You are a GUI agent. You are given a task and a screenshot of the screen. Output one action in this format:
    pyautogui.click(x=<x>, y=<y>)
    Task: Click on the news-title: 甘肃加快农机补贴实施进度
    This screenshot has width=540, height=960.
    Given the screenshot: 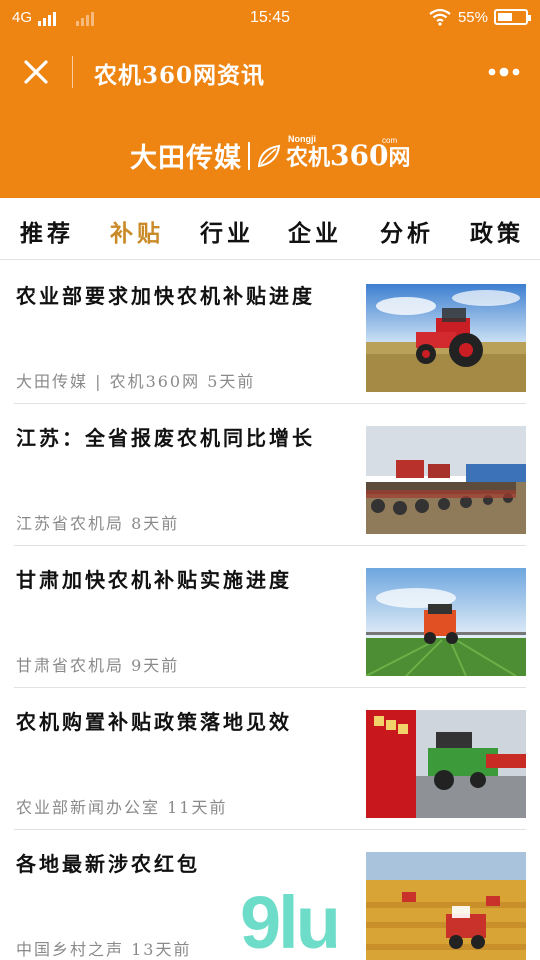 What is the action you would take?
    pyautogui.click(x=154, y=580)
    